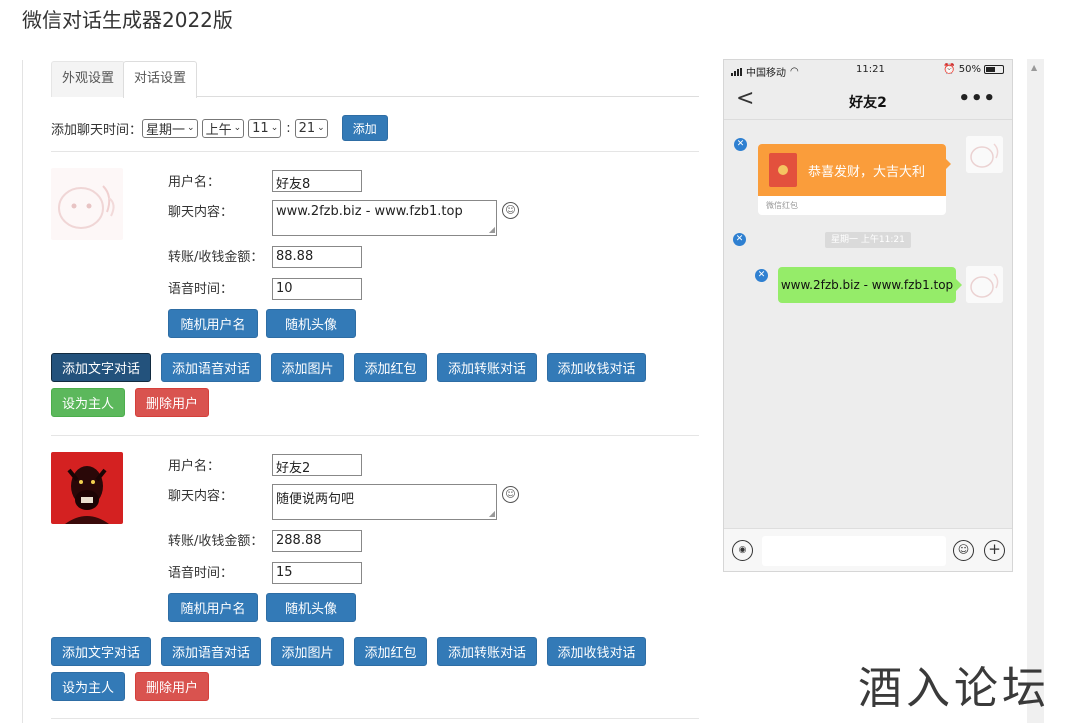 This screenshot has width=1088, height=723. What do you see at coordinates (954, 688) in the screenshot?
I see `watermark: 酒入论坛` at bounding box center [954, 688].